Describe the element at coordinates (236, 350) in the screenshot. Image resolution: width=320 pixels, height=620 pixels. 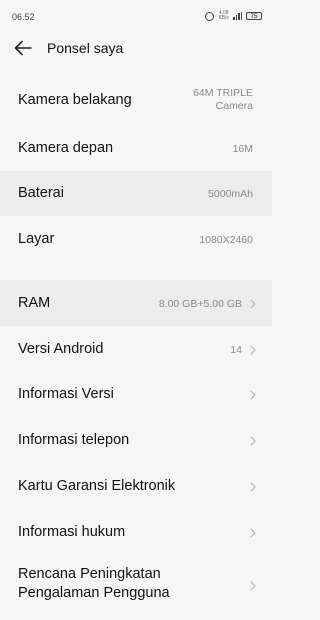
I see `android-version-value: 14` at that location.